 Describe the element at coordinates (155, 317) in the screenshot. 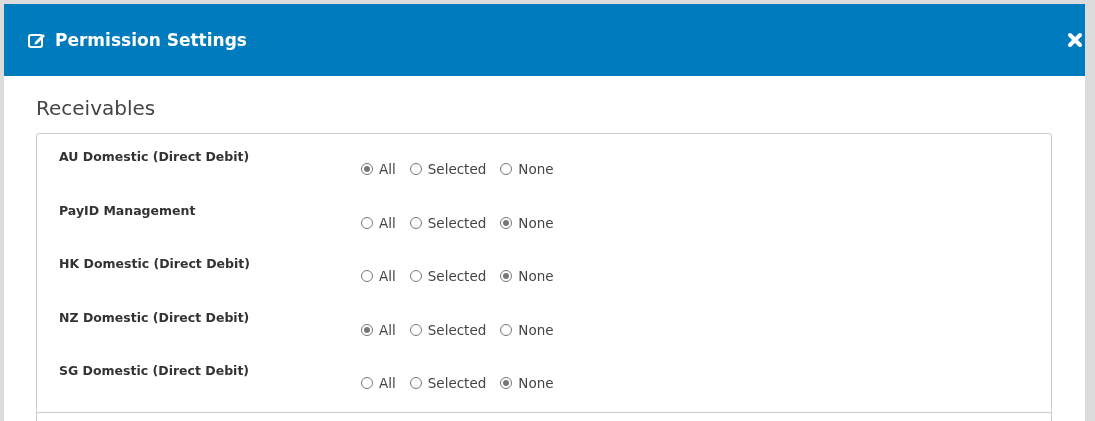

I see `permission-label: NZ Domestic (Direct Debit)` at that location.